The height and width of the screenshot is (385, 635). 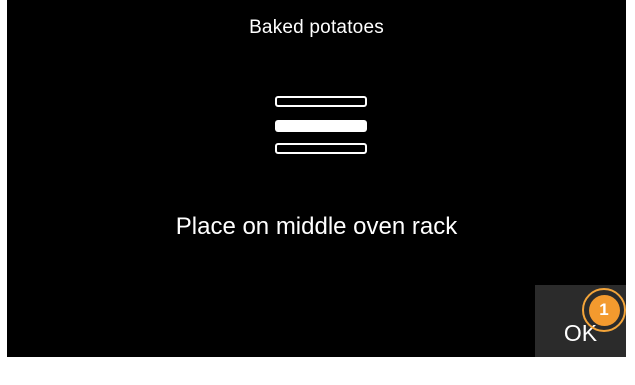 What do you see at coordinates (316, 226) in the screenshot?
I see `instruction-text: Place on middle oven rack` at bounding box center [316, 226].